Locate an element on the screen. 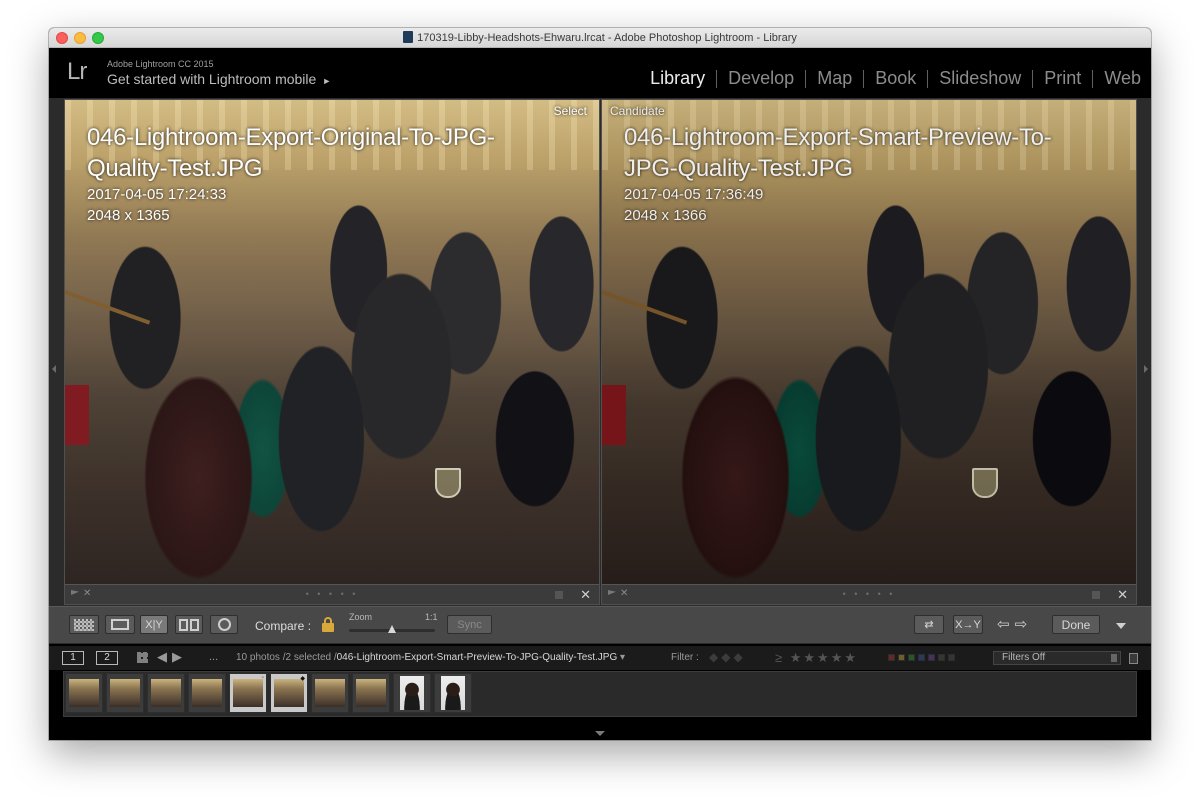 The image size is (1200, 810). survey-icon is located at coordinates (189, 624).